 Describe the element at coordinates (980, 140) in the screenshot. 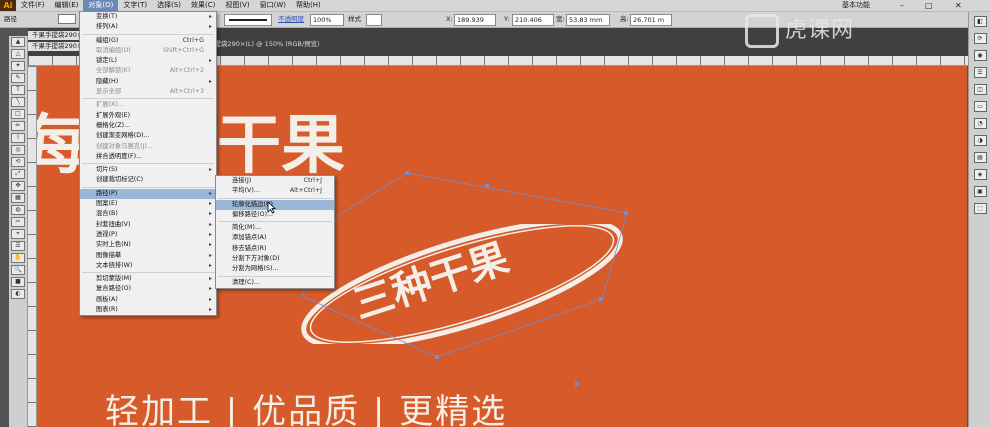

I see `panel-icon-7: ◑` at that location.